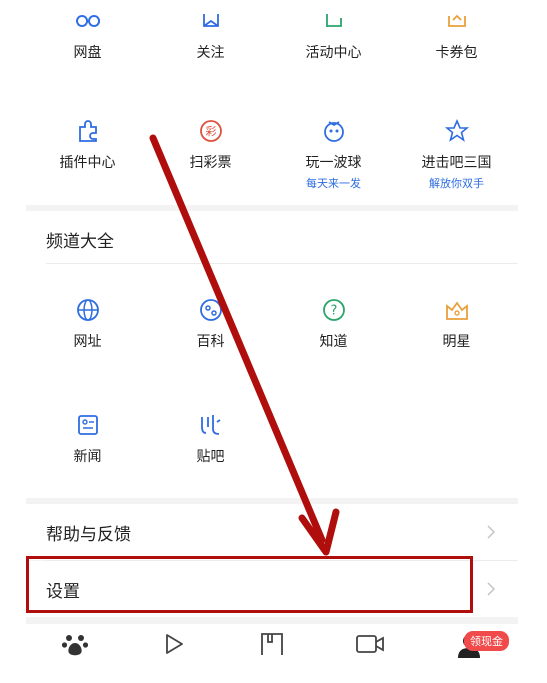  I want to click on help-feedback-row: 帮助与反馈, so click(272, 532).